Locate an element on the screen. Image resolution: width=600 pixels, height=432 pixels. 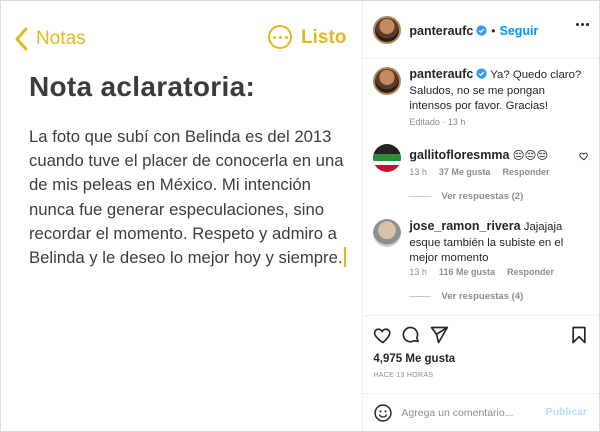
chevron-left-icon is located at coordinates (21, 39).